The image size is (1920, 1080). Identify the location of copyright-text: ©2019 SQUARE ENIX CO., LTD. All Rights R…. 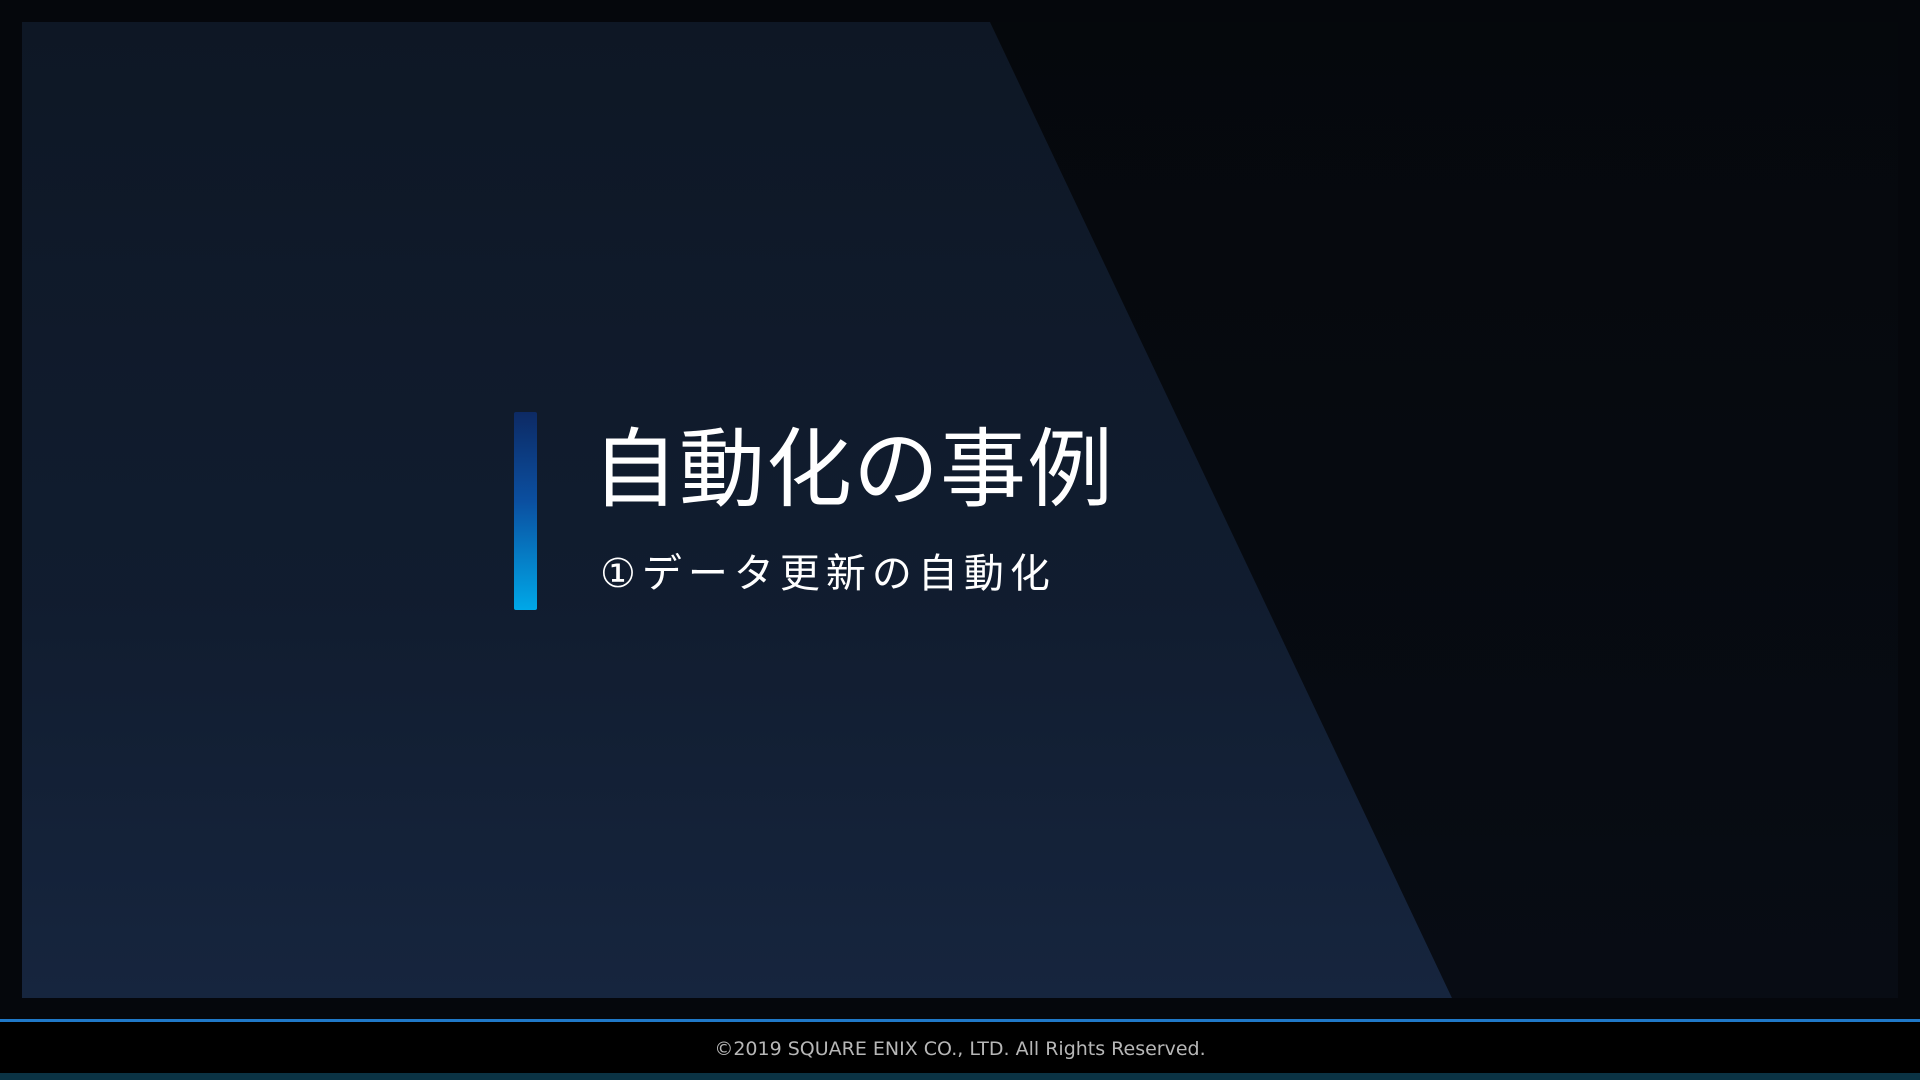
(960, 1049).